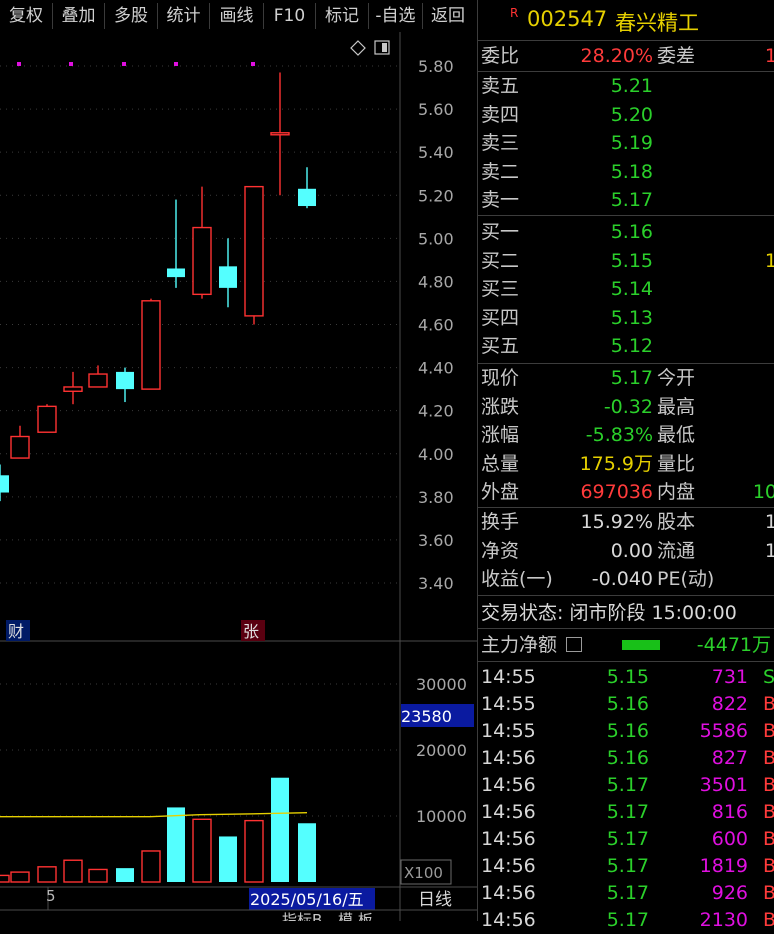  Describe the element at coordinates (733, 645) in the screenshot. I see `main-flow-value: -4471万` at that location.